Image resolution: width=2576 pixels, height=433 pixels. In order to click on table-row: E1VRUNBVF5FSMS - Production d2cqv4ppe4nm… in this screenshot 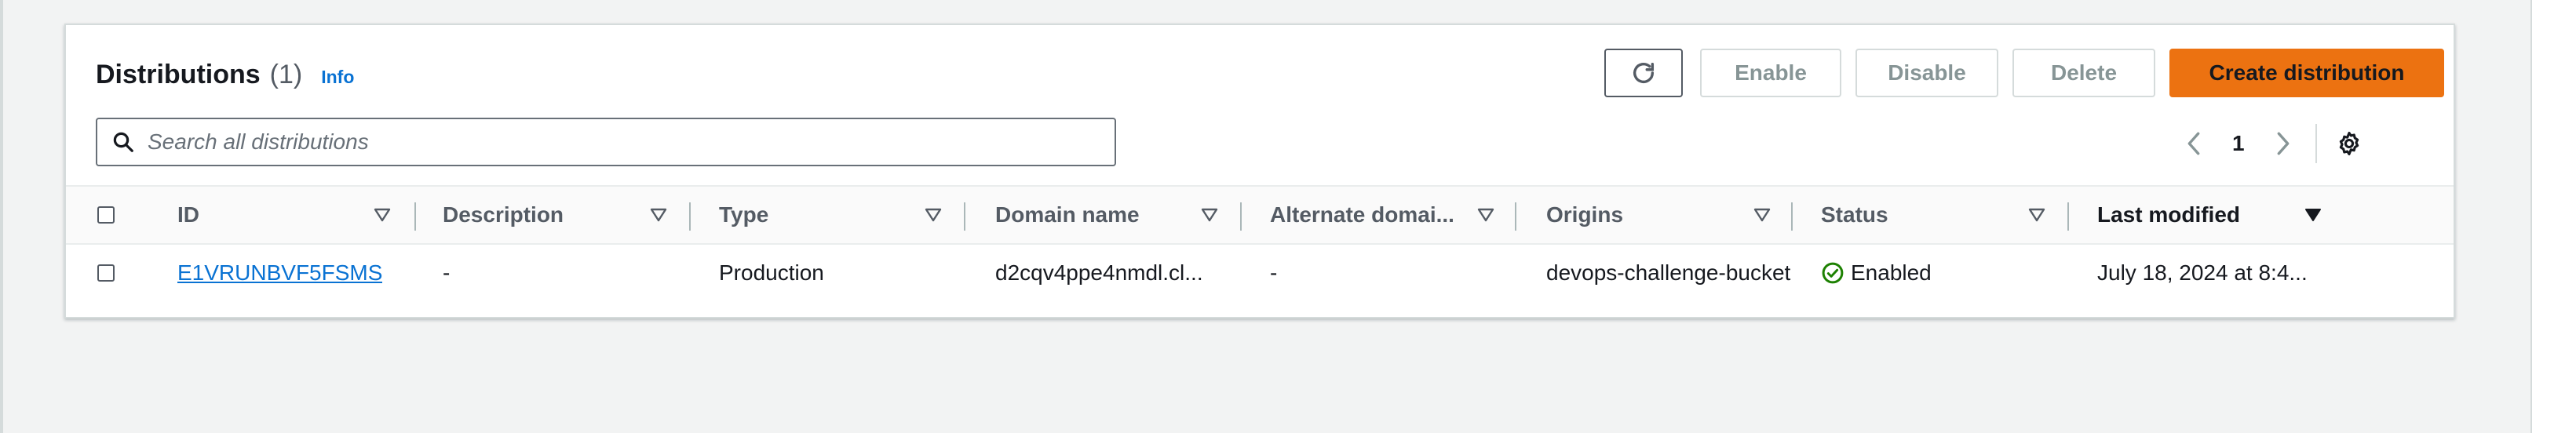, I will do `click(1260, 274)`.